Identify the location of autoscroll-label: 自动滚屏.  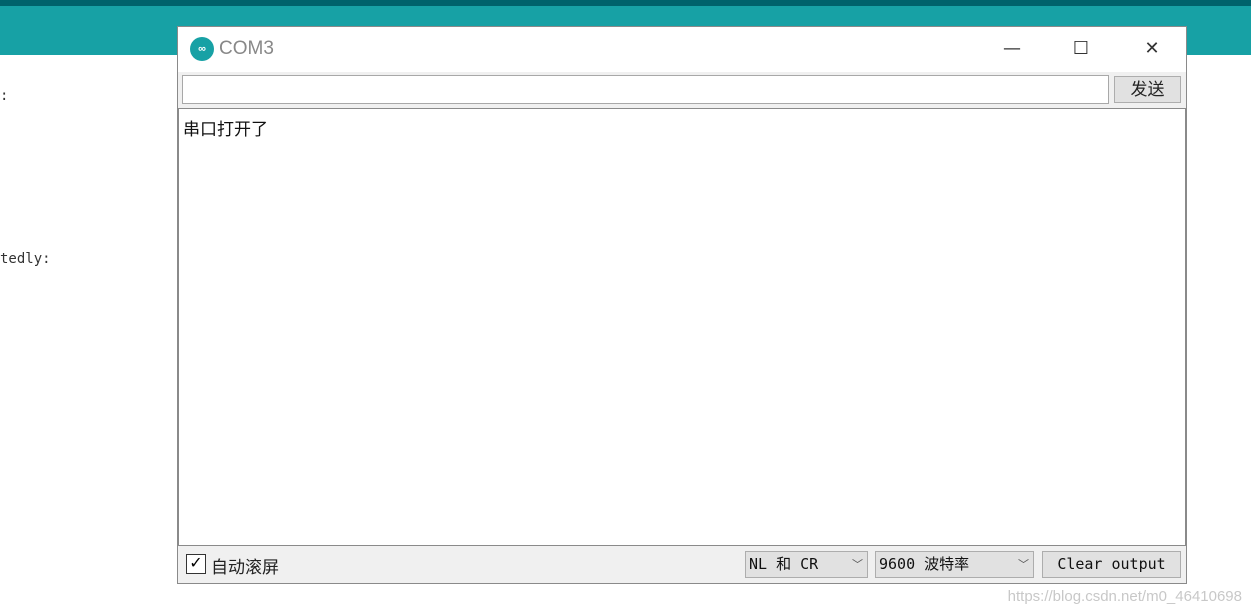
(245, 567).